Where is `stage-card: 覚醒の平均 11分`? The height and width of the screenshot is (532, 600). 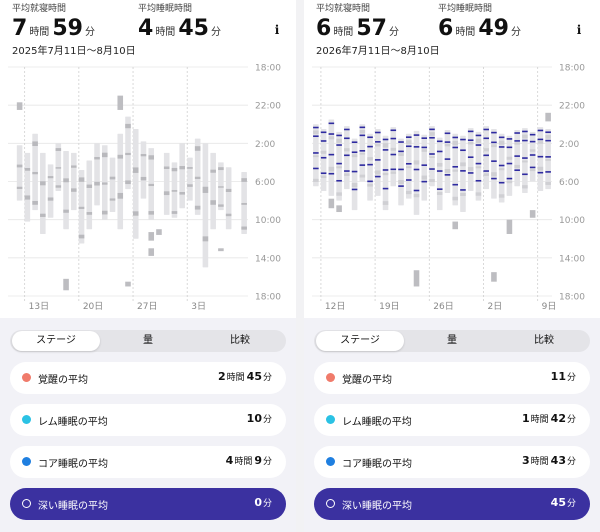 stage-card: 覚醒の平均 11分 is located at coordinates (452, 378).